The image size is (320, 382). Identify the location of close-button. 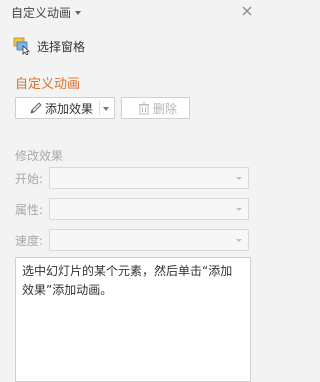
(247, 11).